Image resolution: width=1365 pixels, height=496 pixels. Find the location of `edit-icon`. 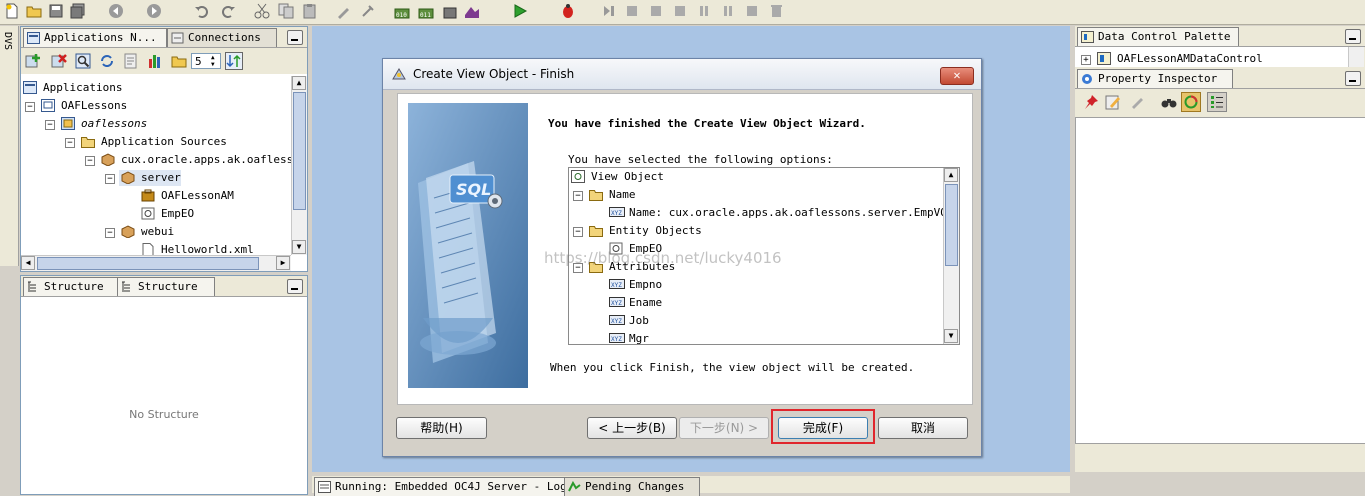

edit-icon is located at coordinates (1113, 102).